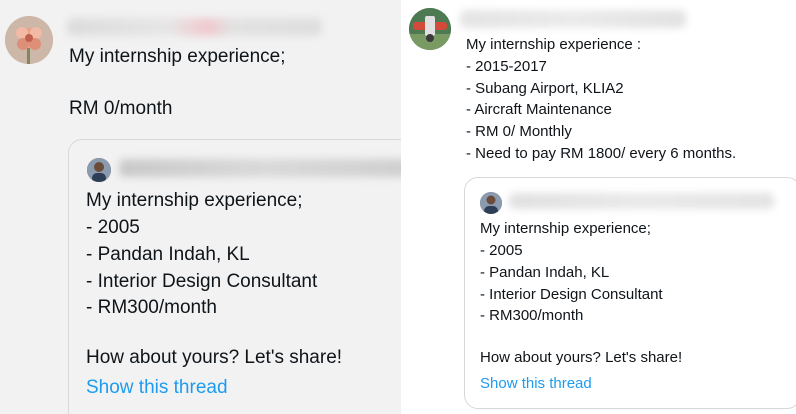  I want to click on post-text-line-1: My internship experience :, so click(554, 44).